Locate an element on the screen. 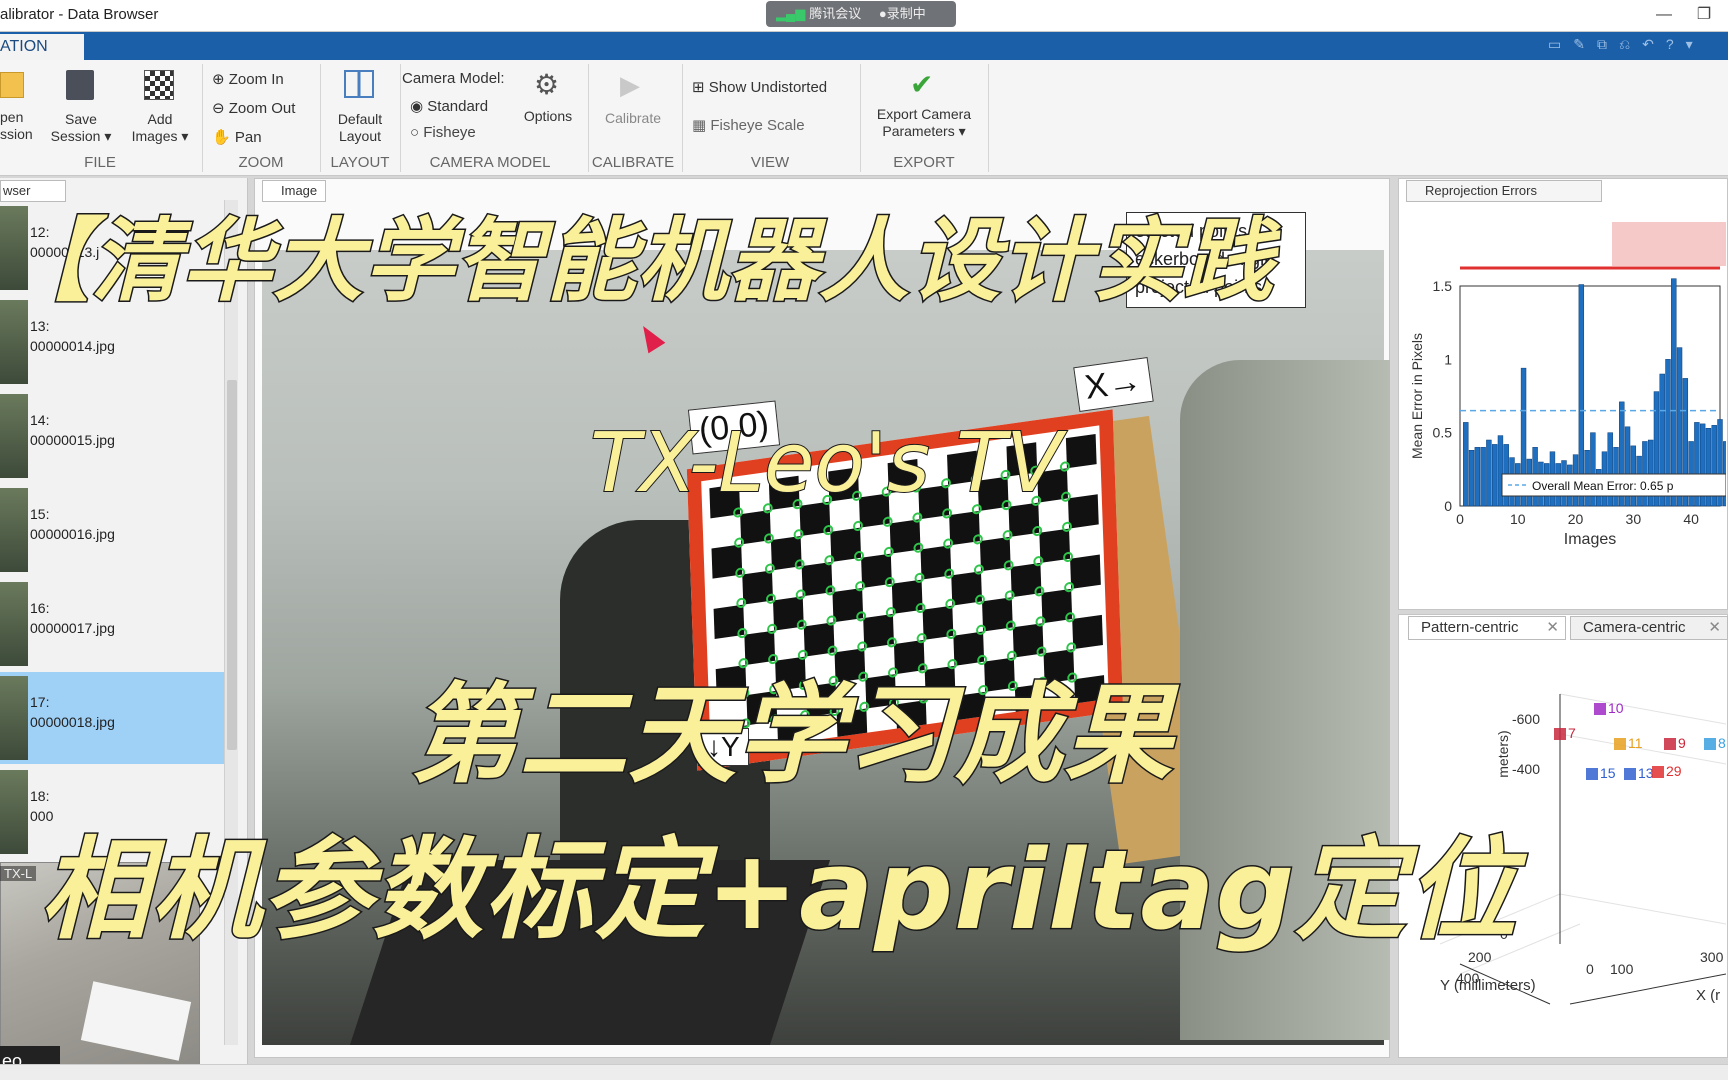  pattern-marker-label: 10 is located at coordinates (1616, 708).